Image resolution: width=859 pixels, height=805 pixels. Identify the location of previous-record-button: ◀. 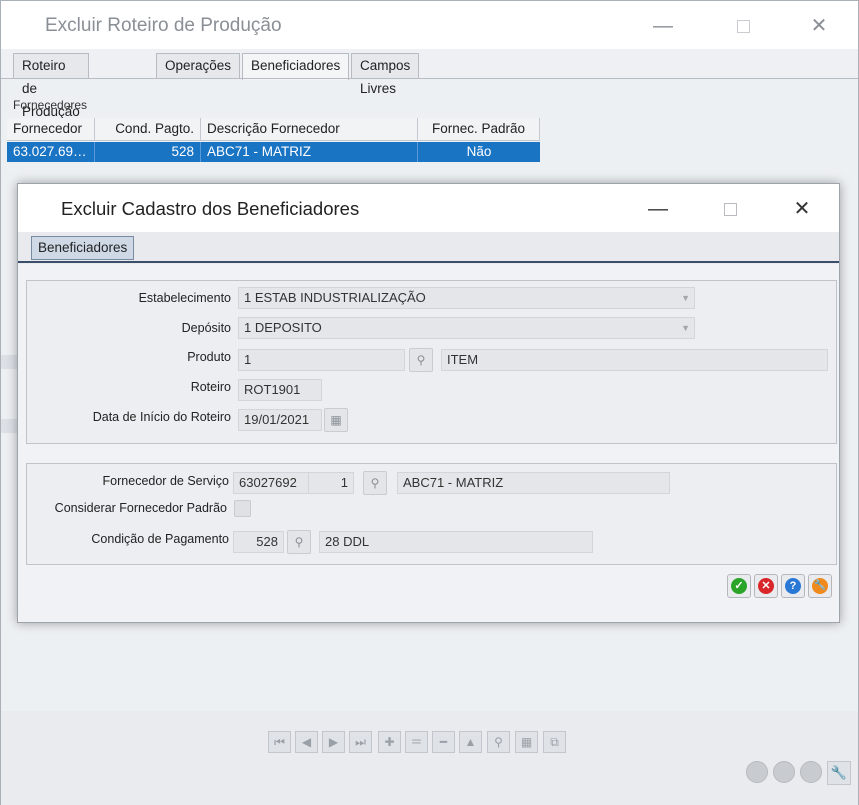
(306, 742).